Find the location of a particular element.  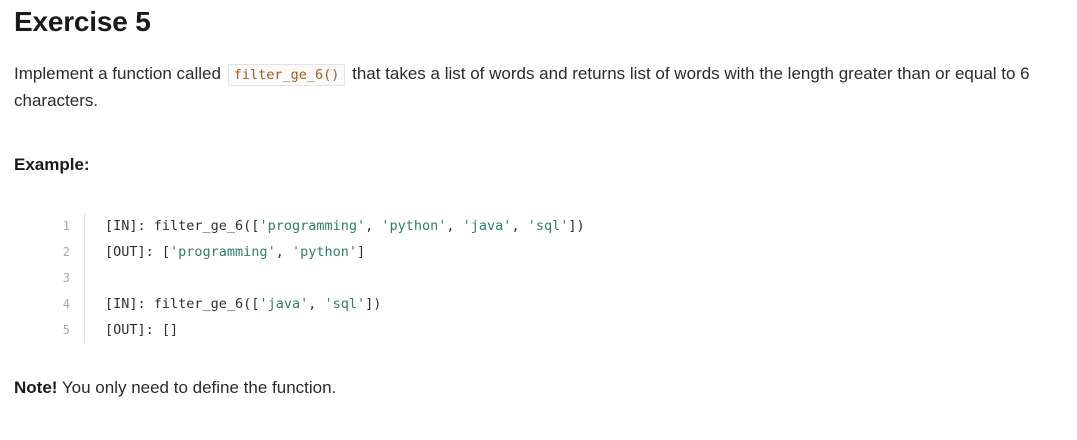

function-name-code: filter_ge_6() is located at coordinates (286, 75).